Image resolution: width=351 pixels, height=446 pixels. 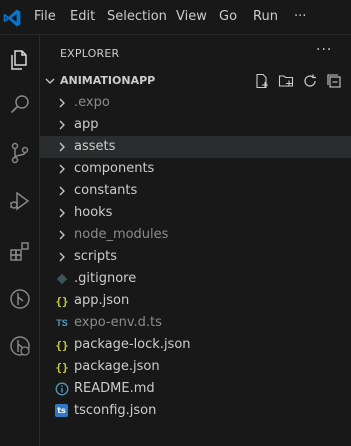 I want to click on sidebar-title: EXPLORER, so click(x=90, y=53).